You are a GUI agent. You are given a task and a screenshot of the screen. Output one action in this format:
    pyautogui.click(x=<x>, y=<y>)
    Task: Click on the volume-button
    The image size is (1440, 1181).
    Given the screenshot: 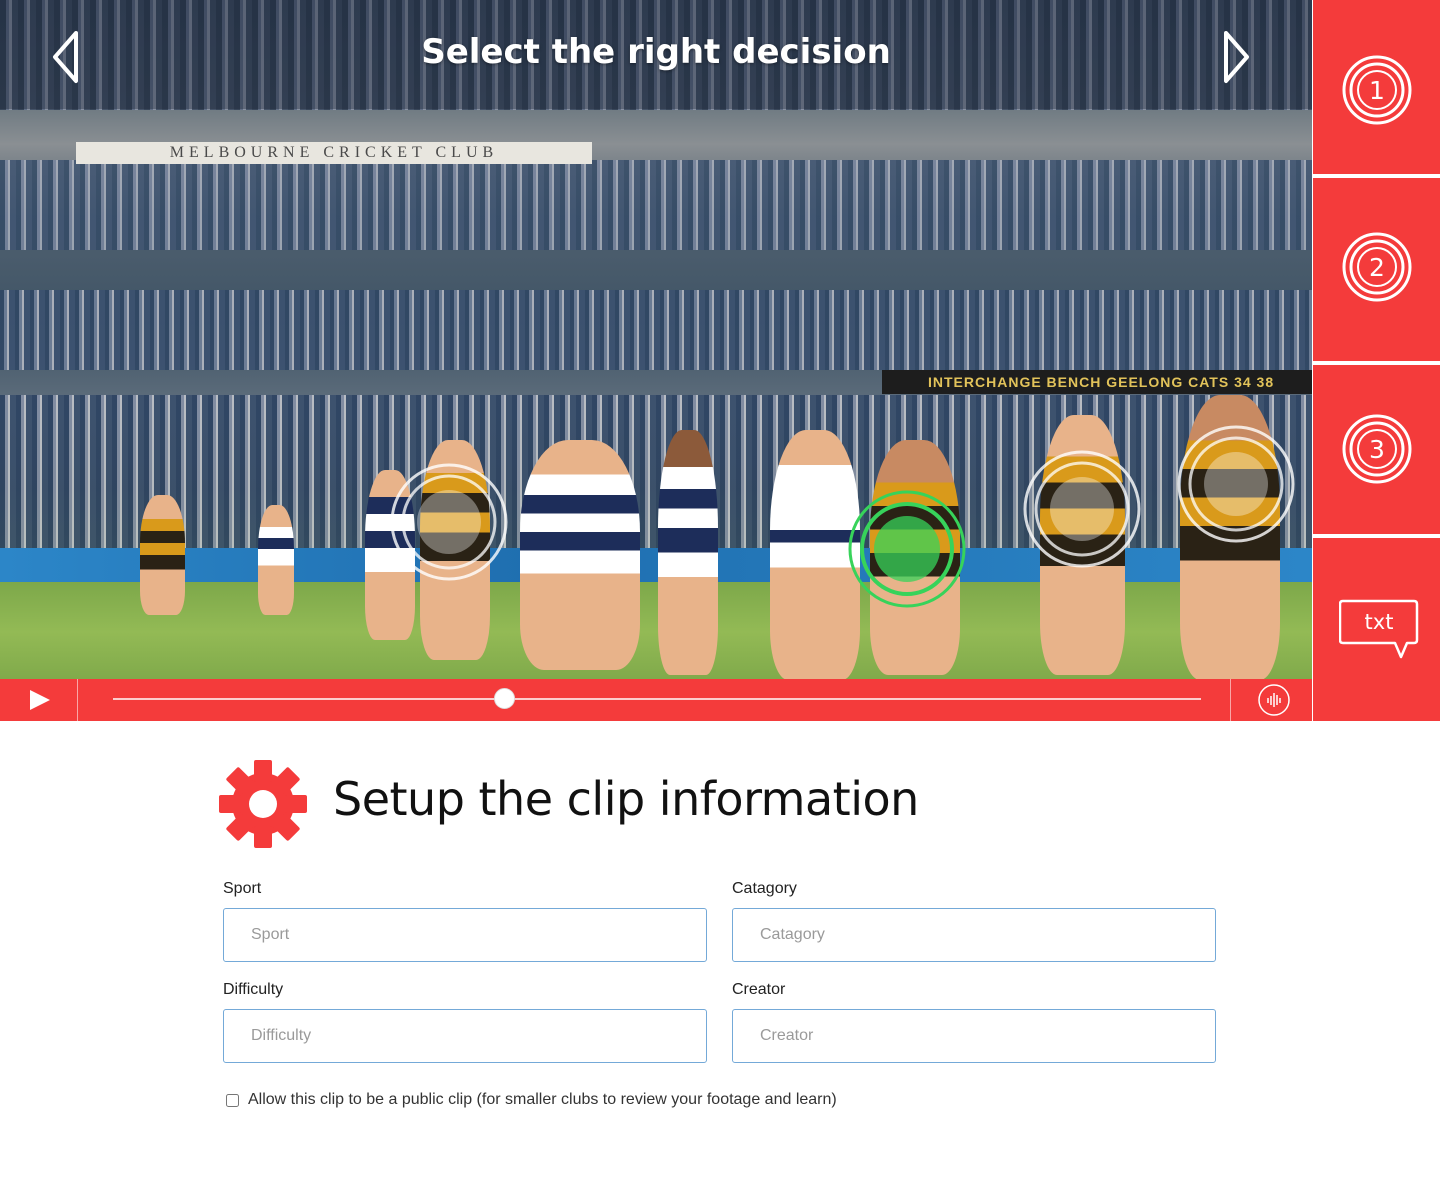 What is the action you would take?
    pyautogui.click(x=1271, y=700)
    